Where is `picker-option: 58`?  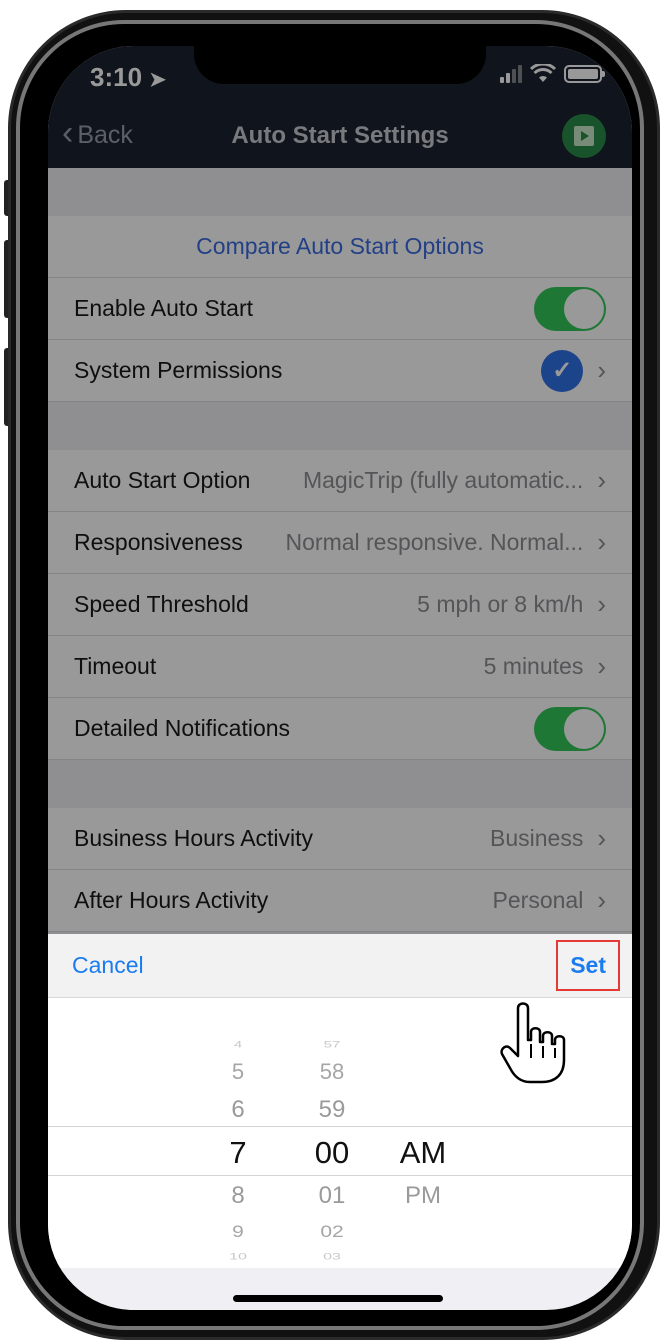
picker-option: 58 is located at coordinates (332, 1071).